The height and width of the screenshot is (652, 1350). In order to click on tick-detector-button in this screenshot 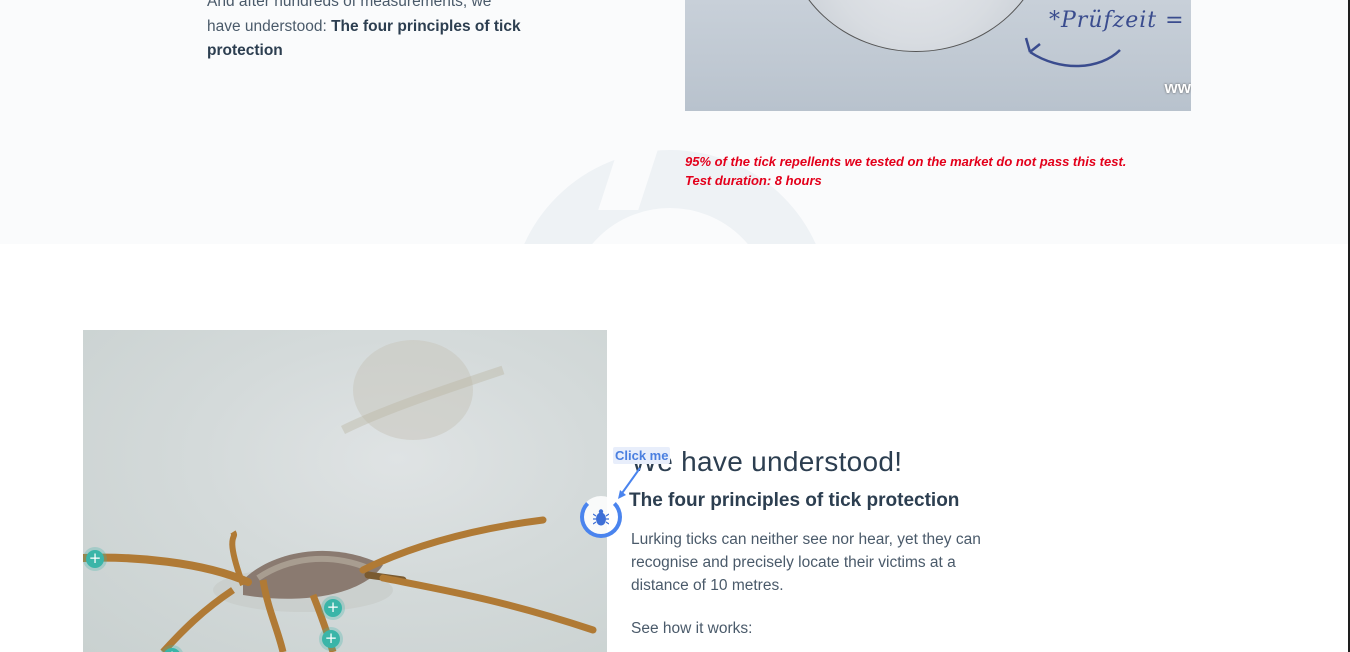, I will do `click(601, 517)`.